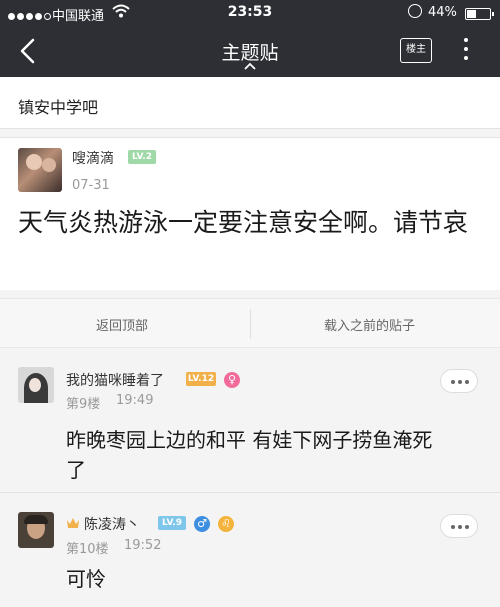  I want to click on post-date: 07-31, so click(91, 185).